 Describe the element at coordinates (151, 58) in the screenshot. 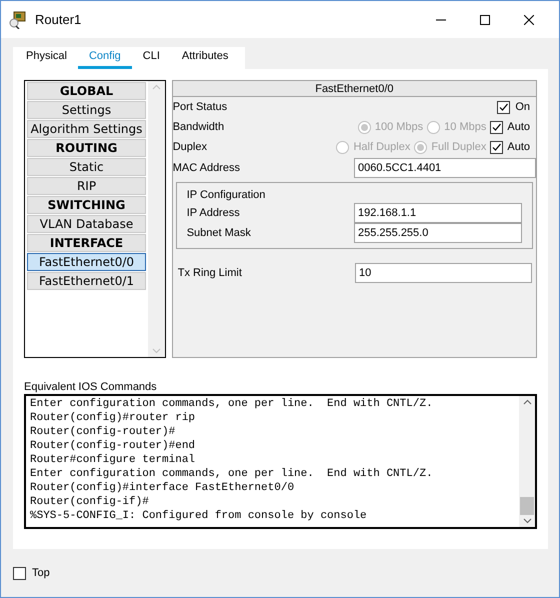

I see `tab: CLI` at that location.